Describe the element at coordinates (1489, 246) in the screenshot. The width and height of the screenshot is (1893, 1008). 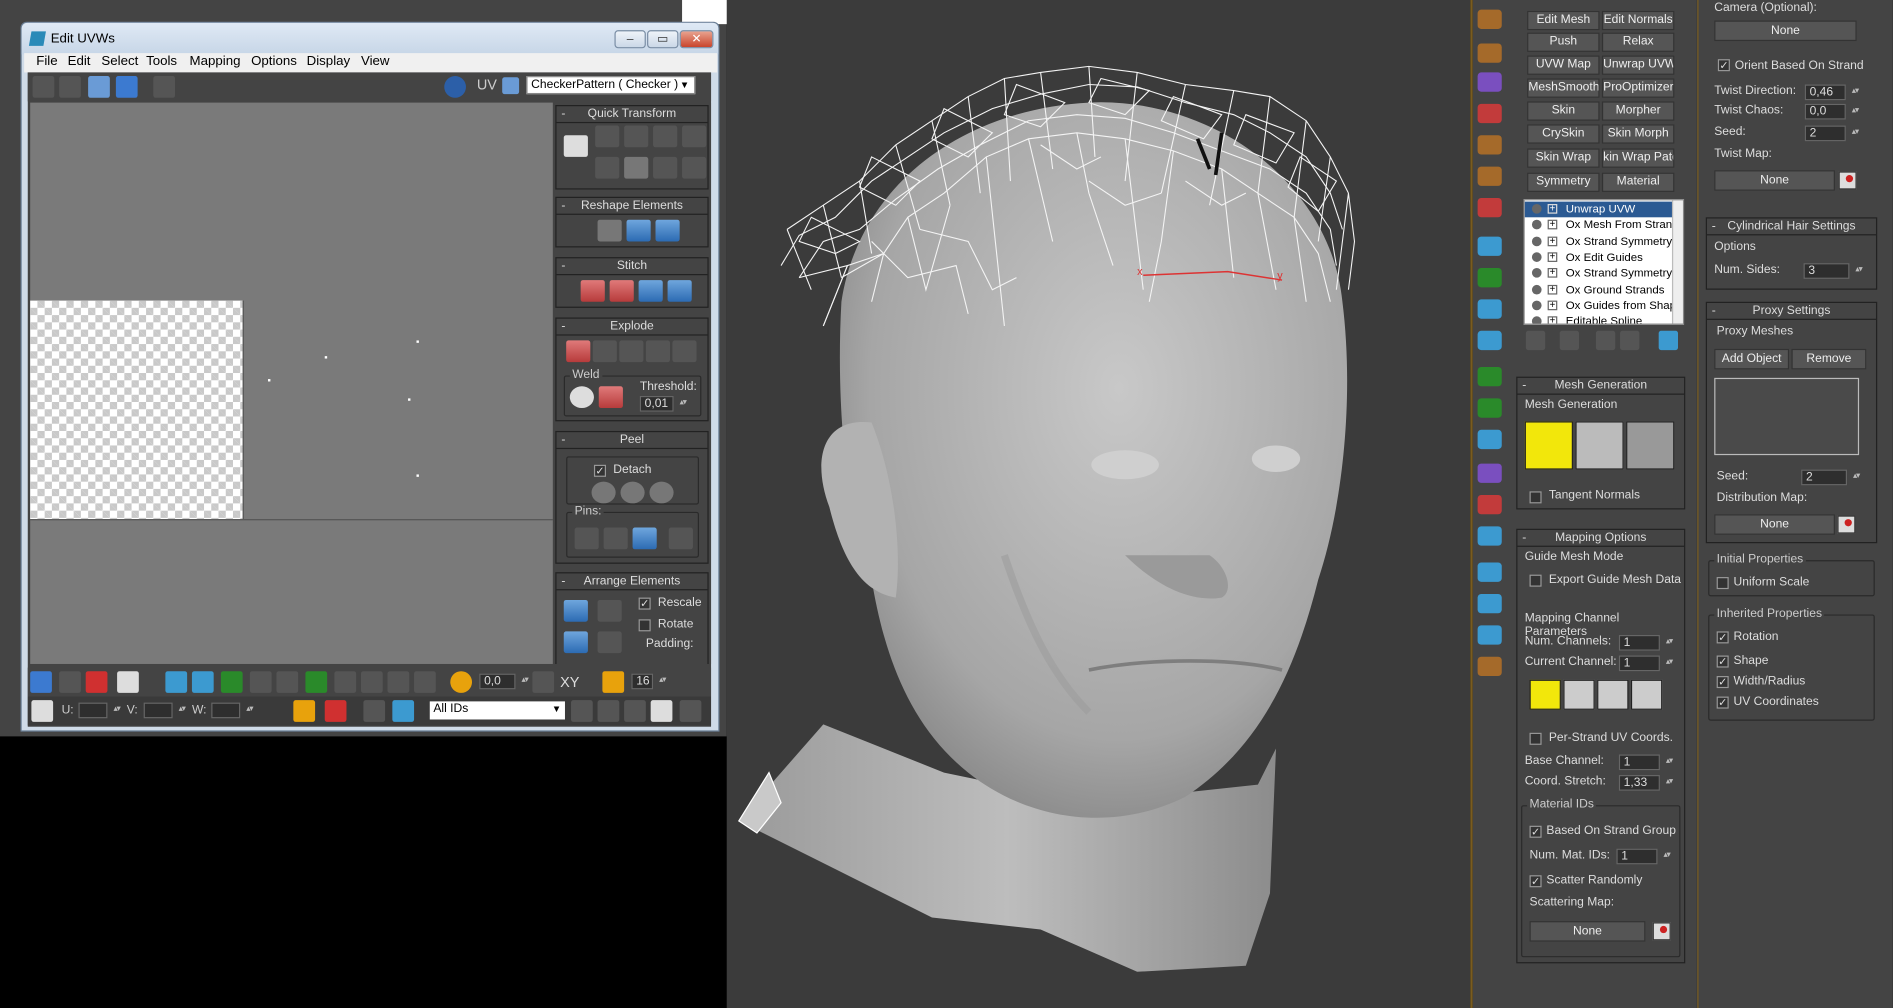
I see `surface-comb-icon` at that location.